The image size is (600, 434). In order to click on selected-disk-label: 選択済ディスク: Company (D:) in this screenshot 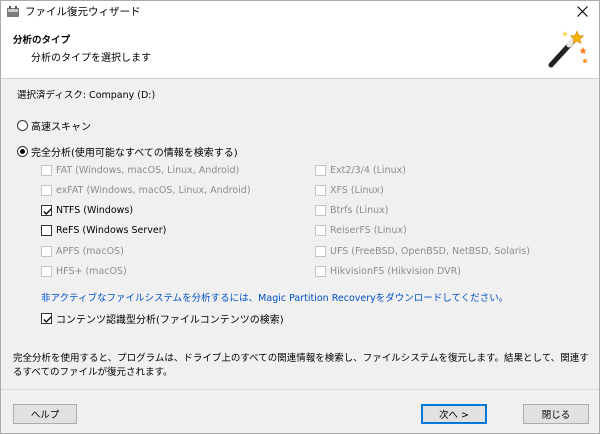, I will do `click(86, 95)`.